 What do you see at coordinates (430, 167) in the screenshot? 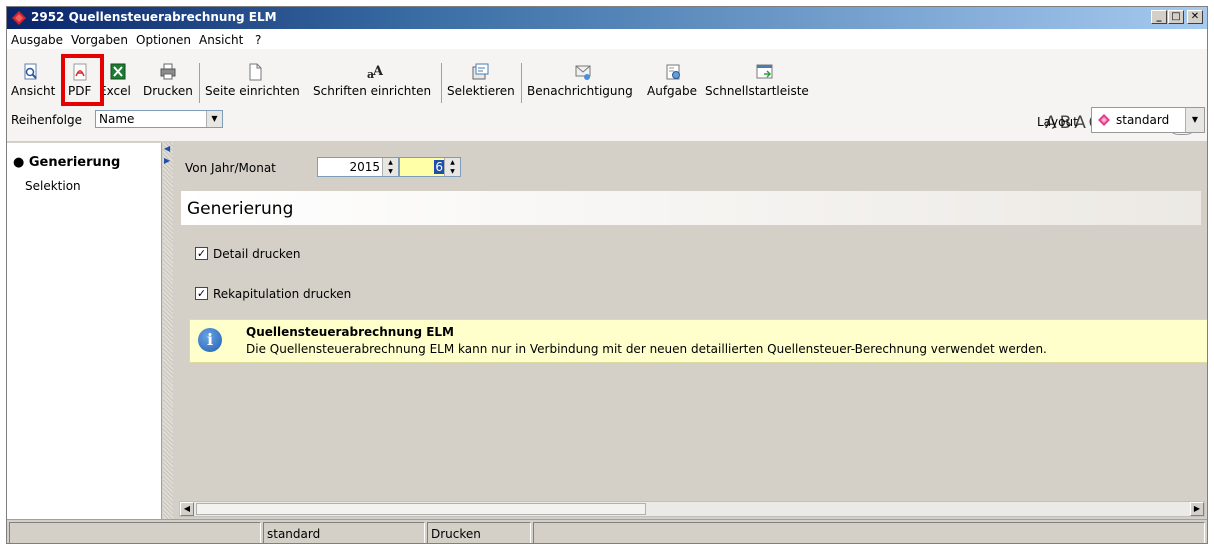
I see `month-stepper: 6 ▲ ▼` at bounding box center [430, 167].